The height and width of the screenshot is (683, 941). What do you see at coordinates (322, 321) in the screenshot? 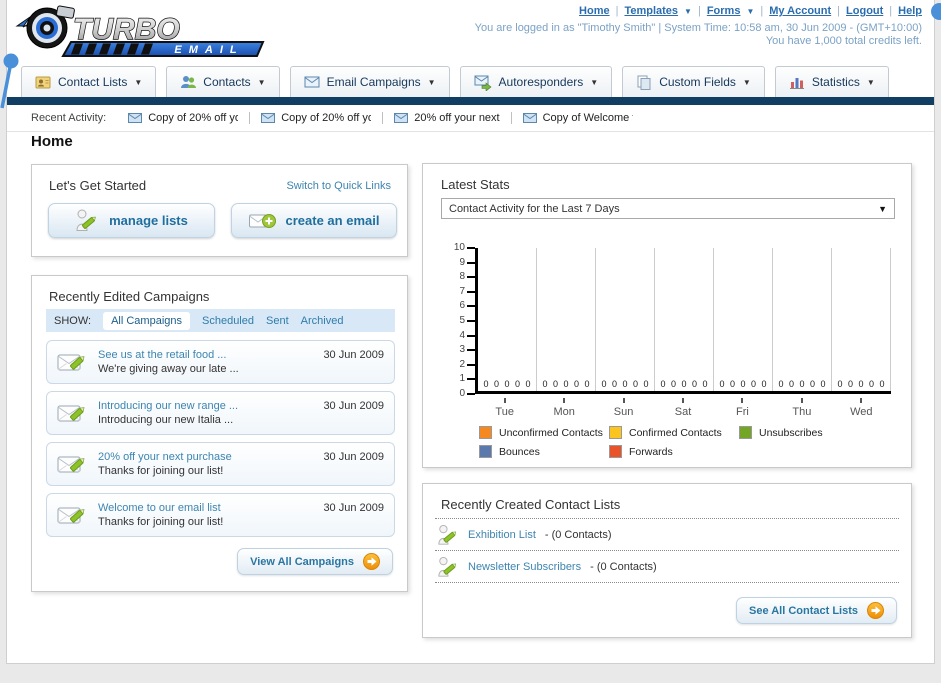
I see `filter-archived: Archived` at bounding box center [322, 321].